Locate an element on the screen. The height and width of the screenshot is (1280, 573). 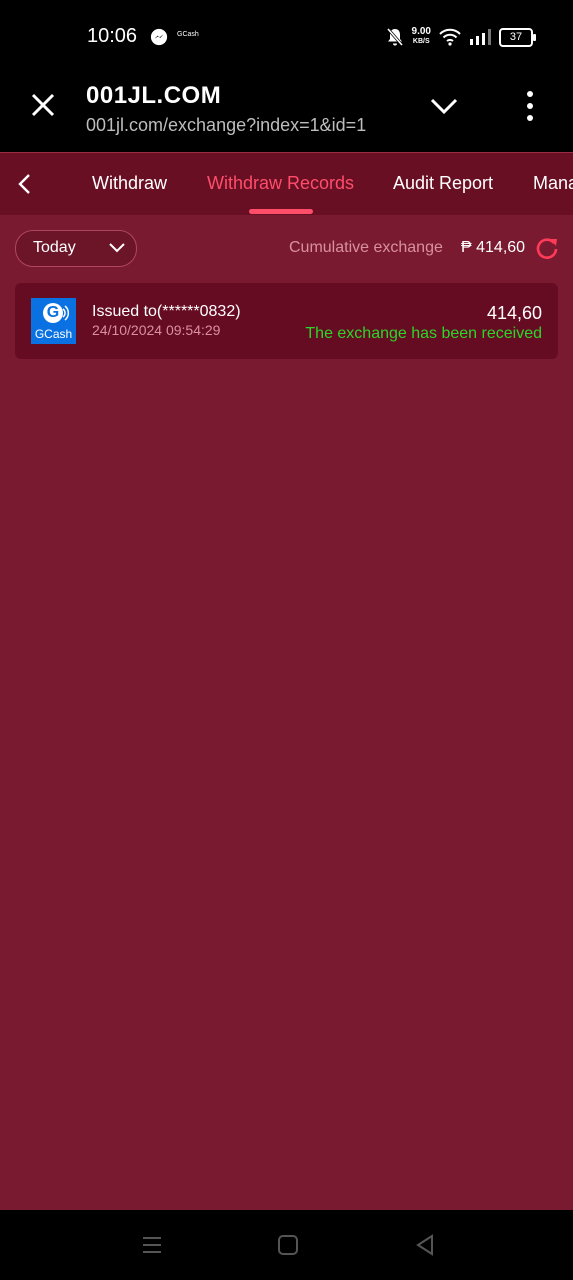
cumulative-exchange-value: ₱ 414,60 is located at coordinates (493, 247).